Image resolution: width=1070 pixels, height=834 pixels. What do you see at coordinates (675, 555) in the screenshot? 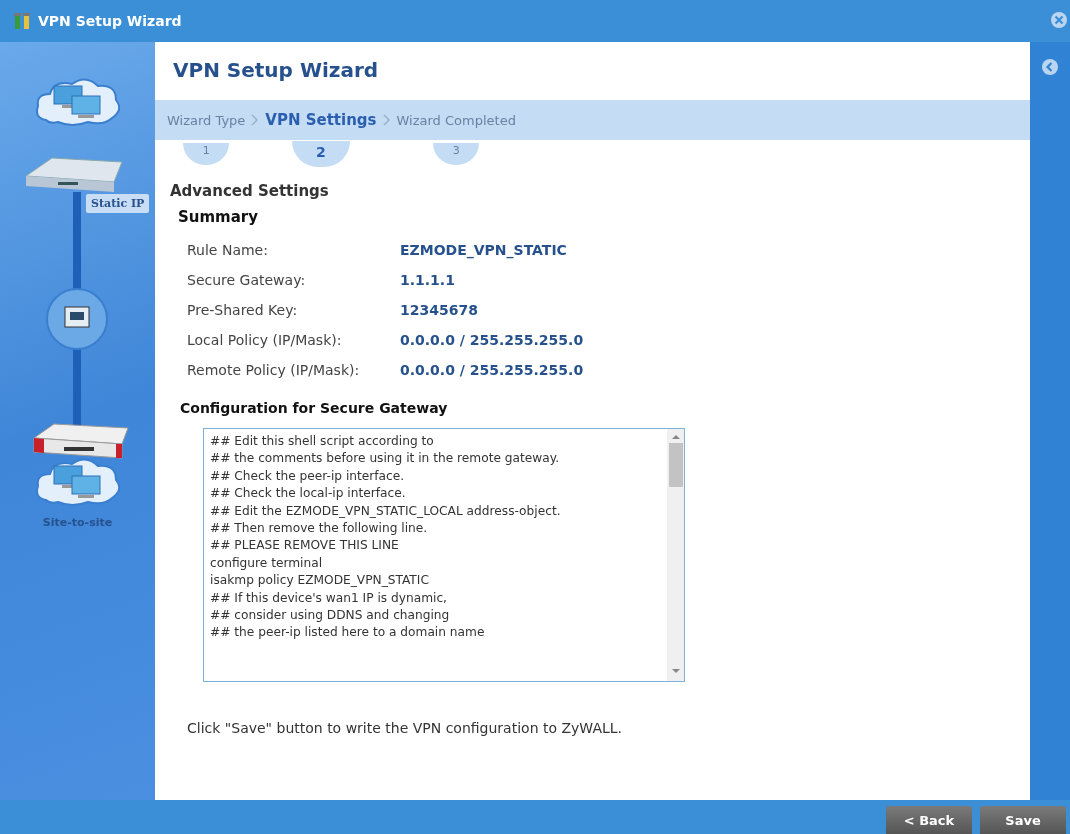
I see `scrollbar` at bounding box center [675, 555].